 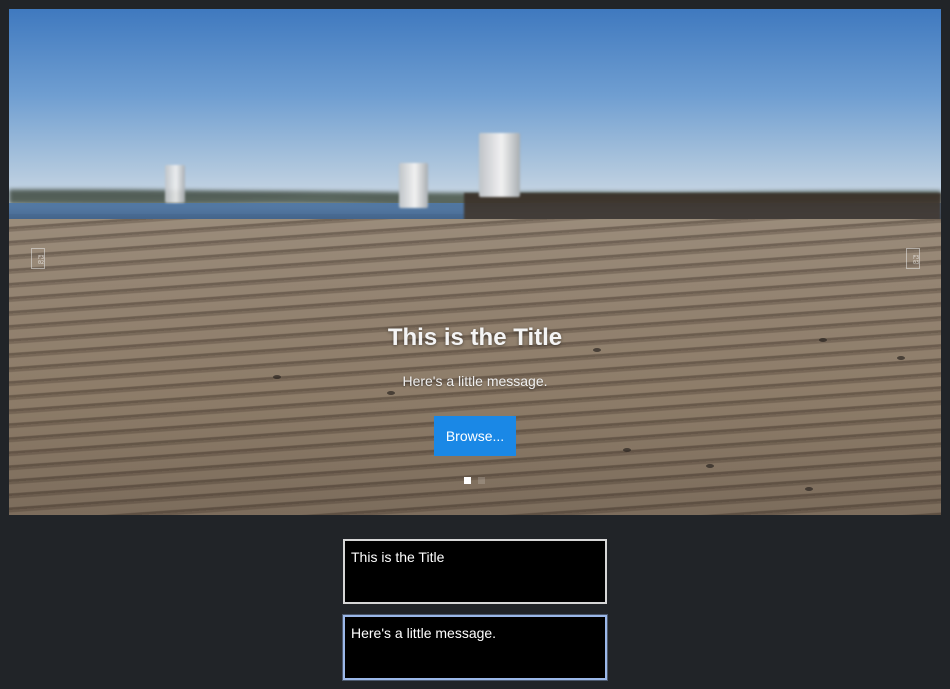 I want to click on carousel-previous-button: F3 02, so click(x=38, y=258).